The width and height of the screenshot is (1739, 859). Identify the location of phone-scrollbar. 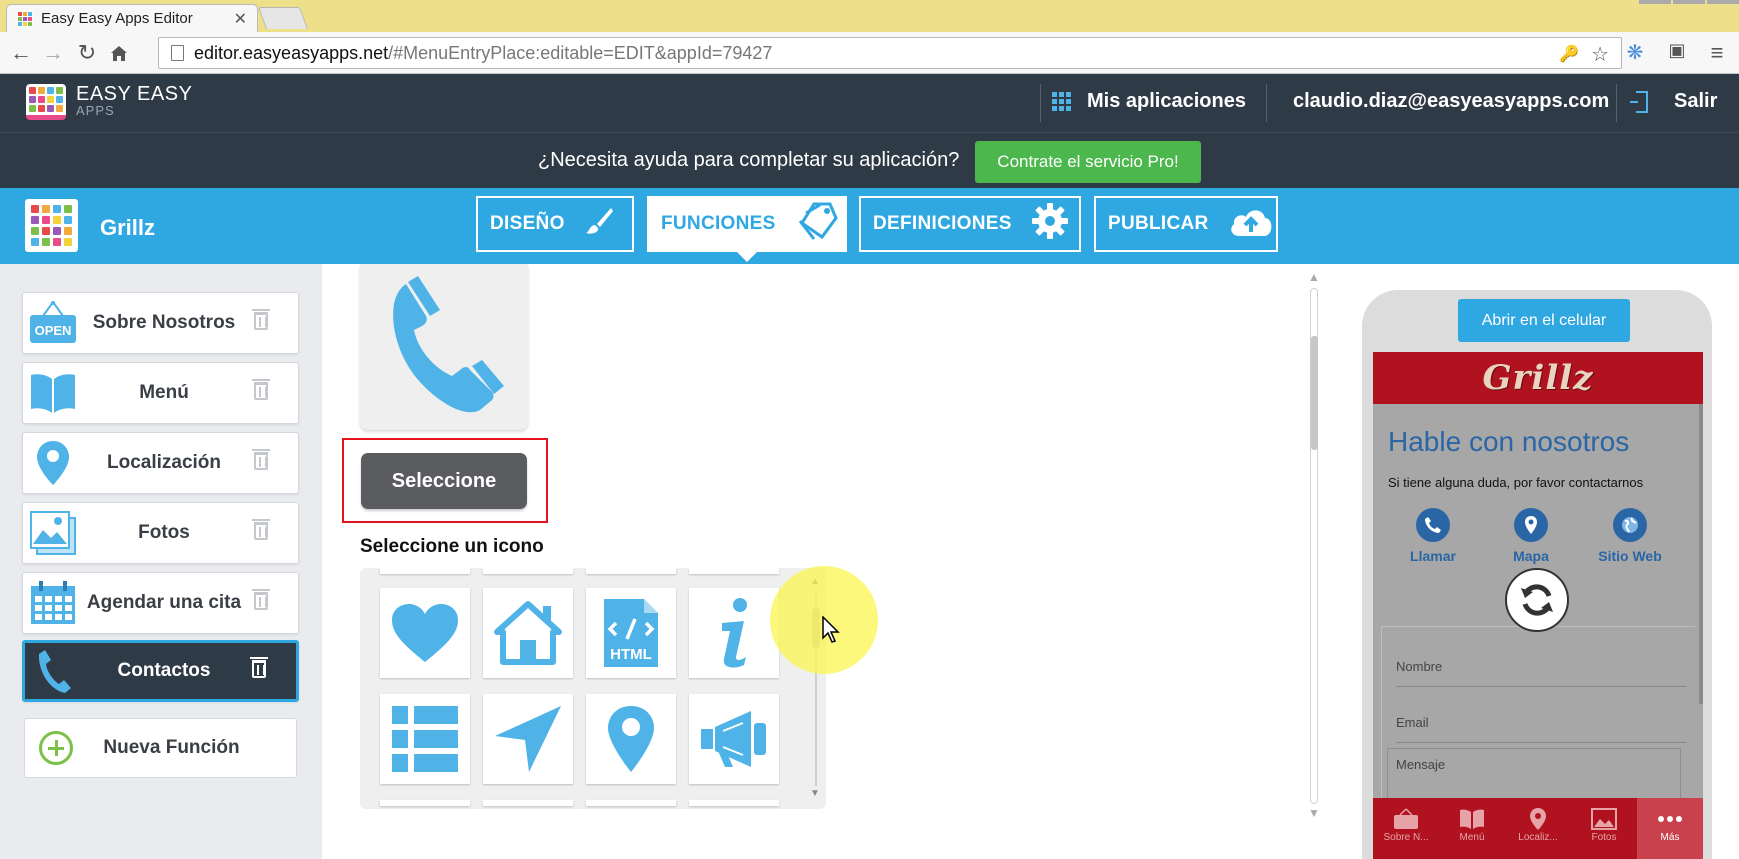
(1701, 554).